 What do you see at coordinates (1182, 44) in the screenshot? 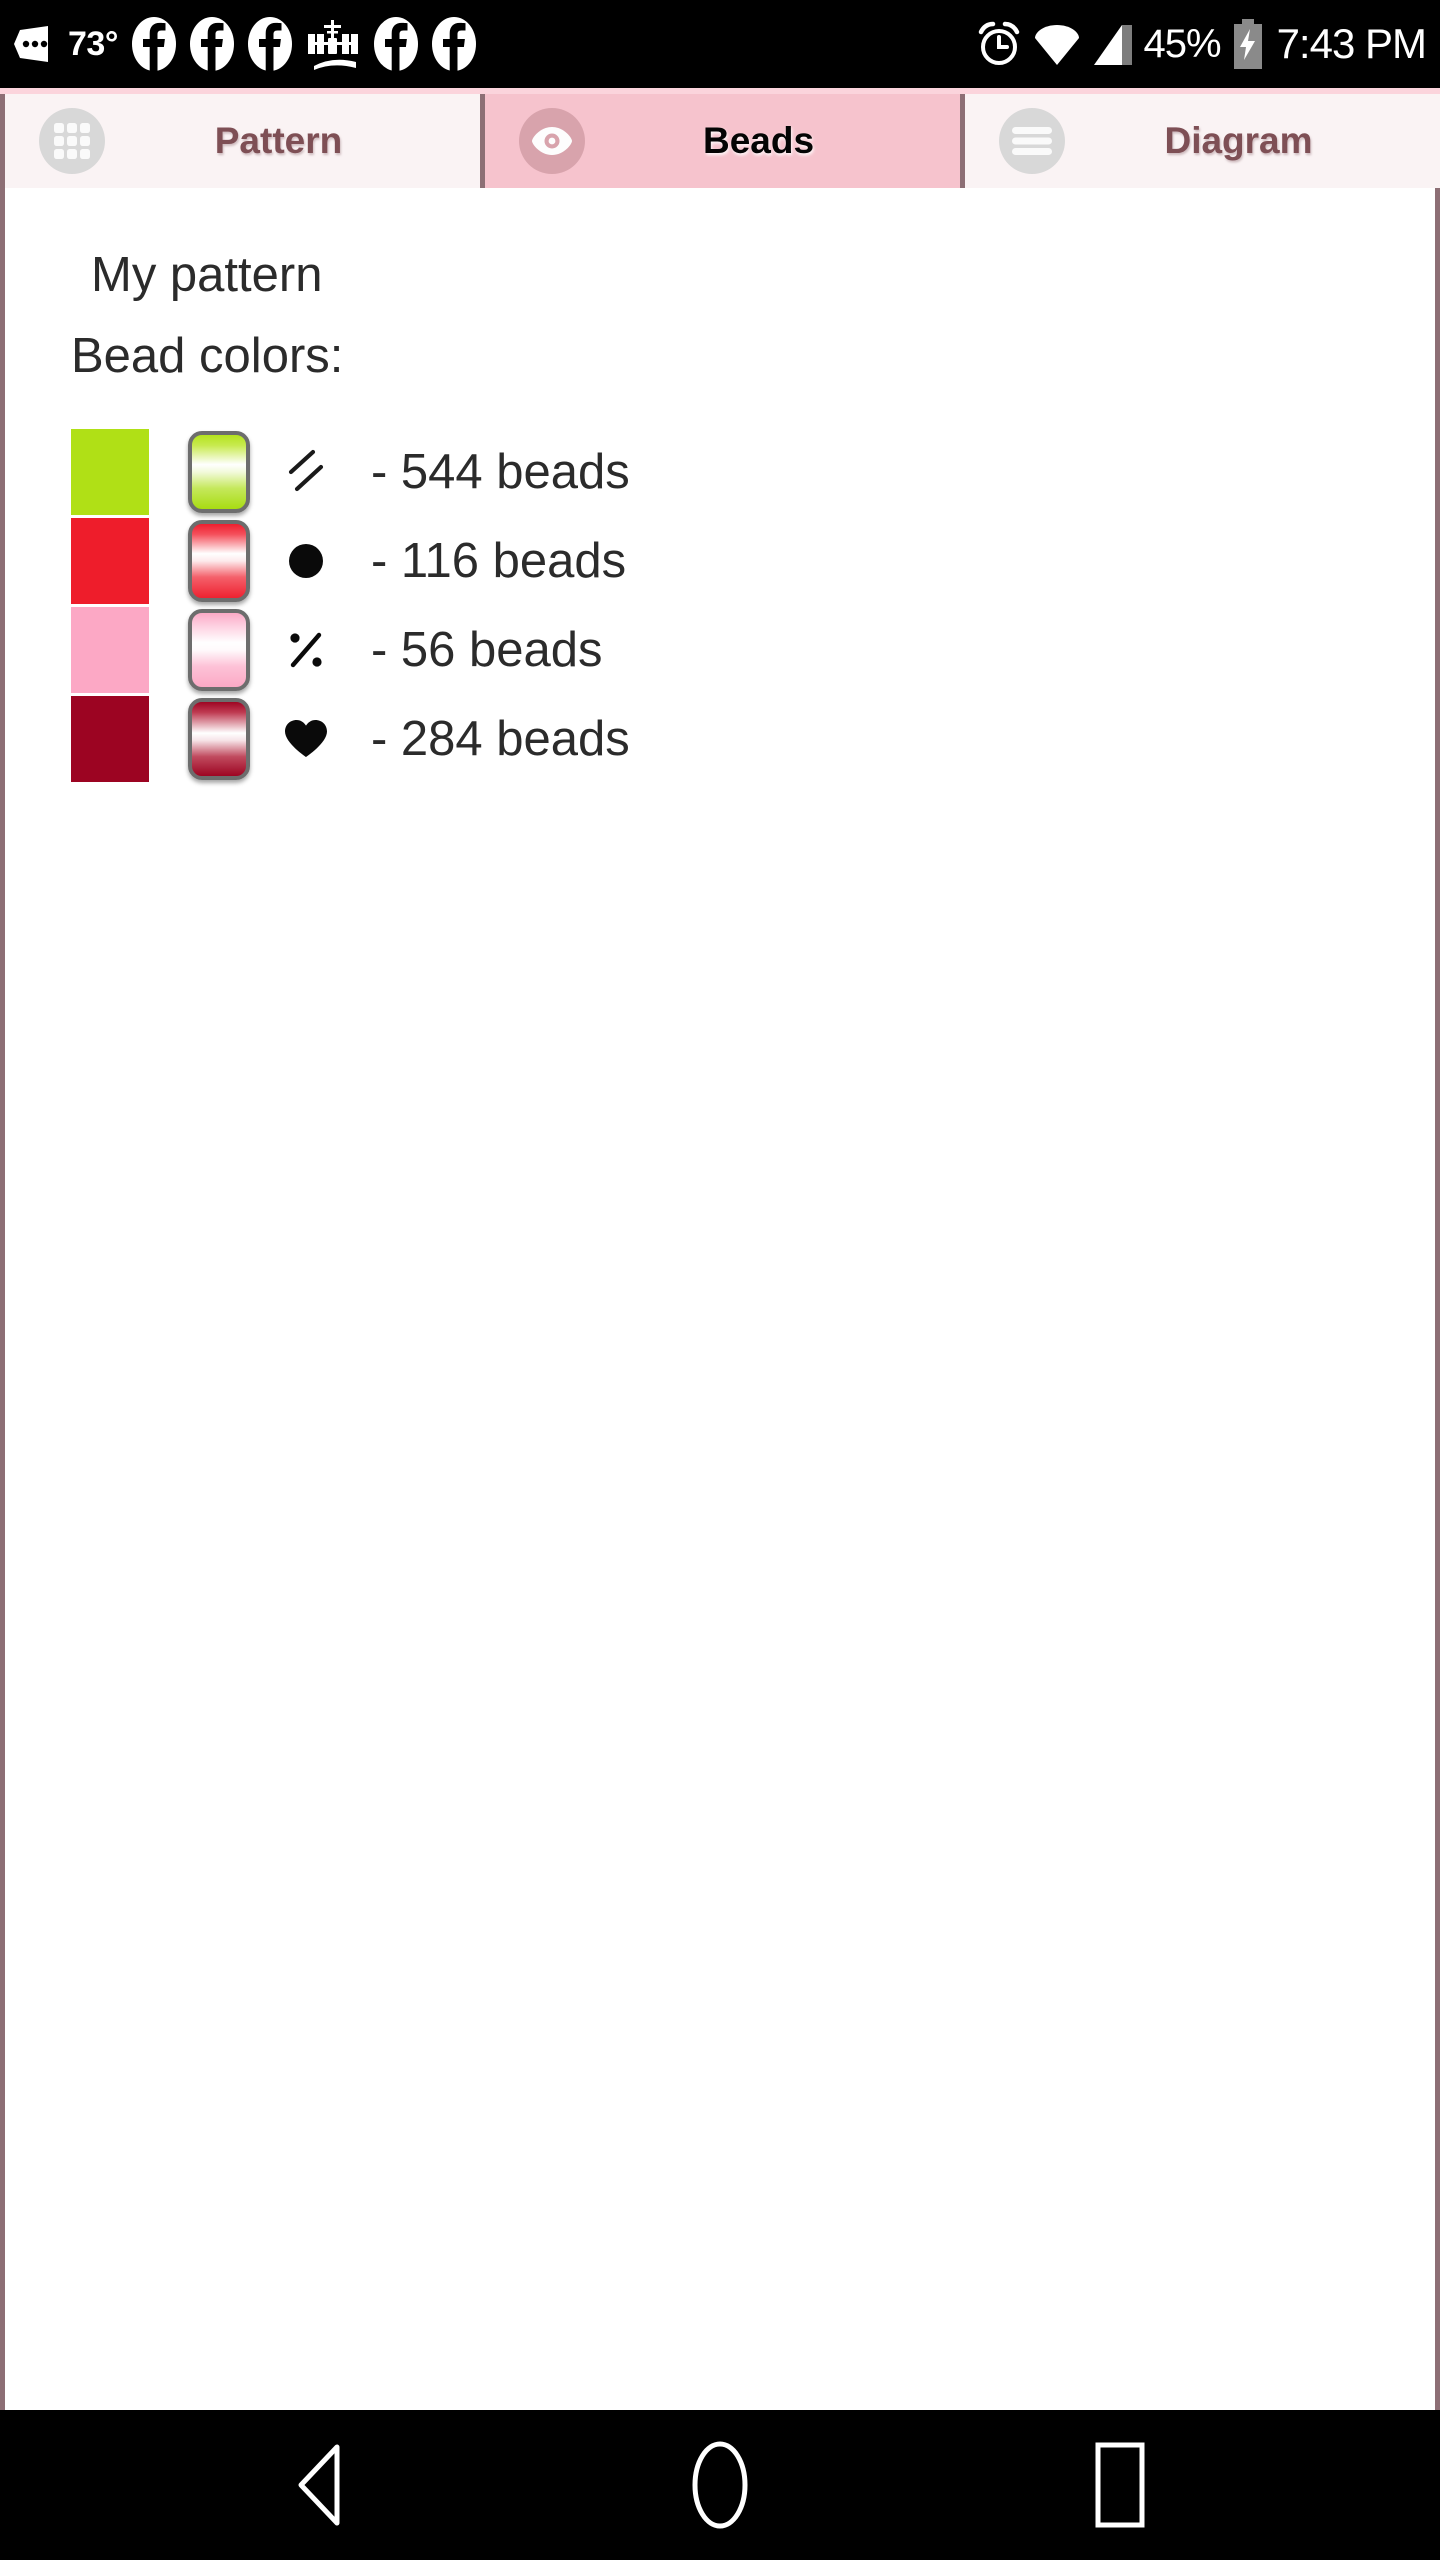
I see `battery-percent-label: 45%` at bounding box center [1182, 44].